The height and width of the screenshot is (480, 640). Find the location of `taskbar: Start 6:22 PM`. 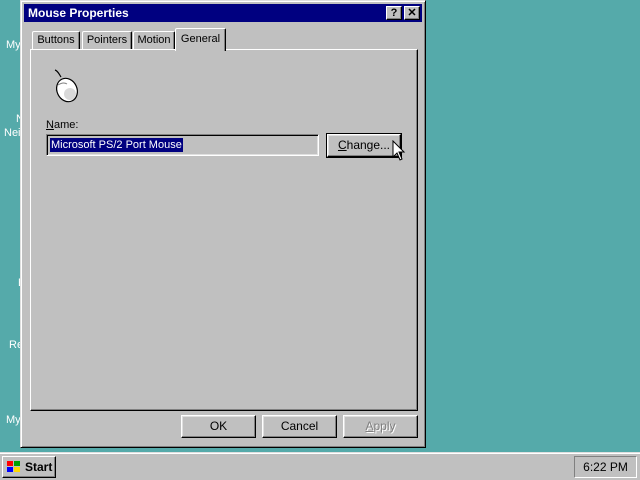

taskbar: Start 6:22 PM is located at coordinates (320, 466).